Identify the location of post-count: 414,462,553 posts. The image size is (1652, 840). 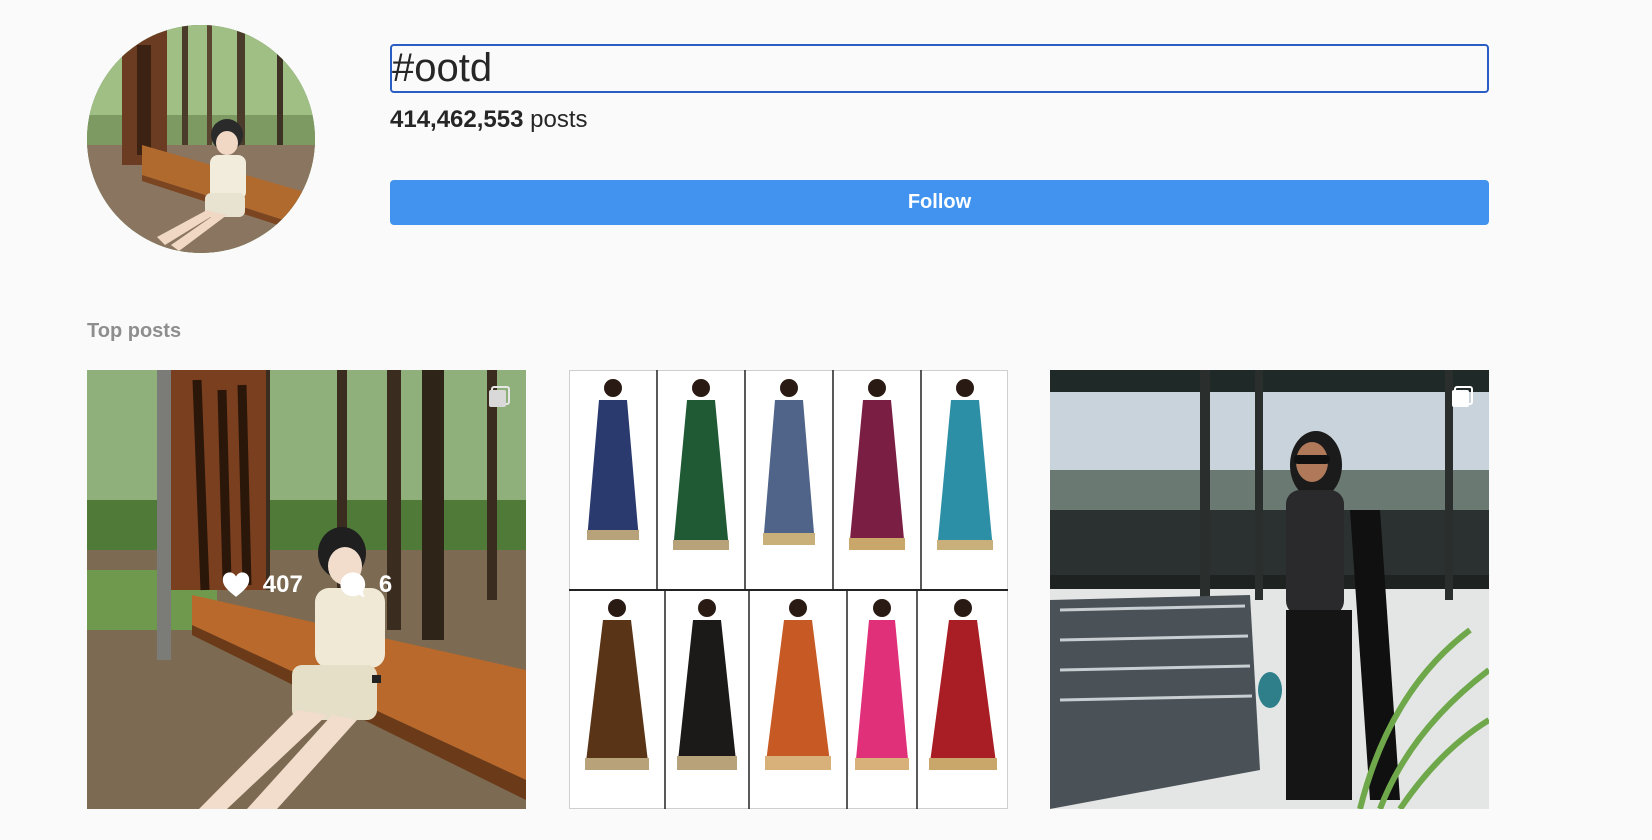
(489, 120).